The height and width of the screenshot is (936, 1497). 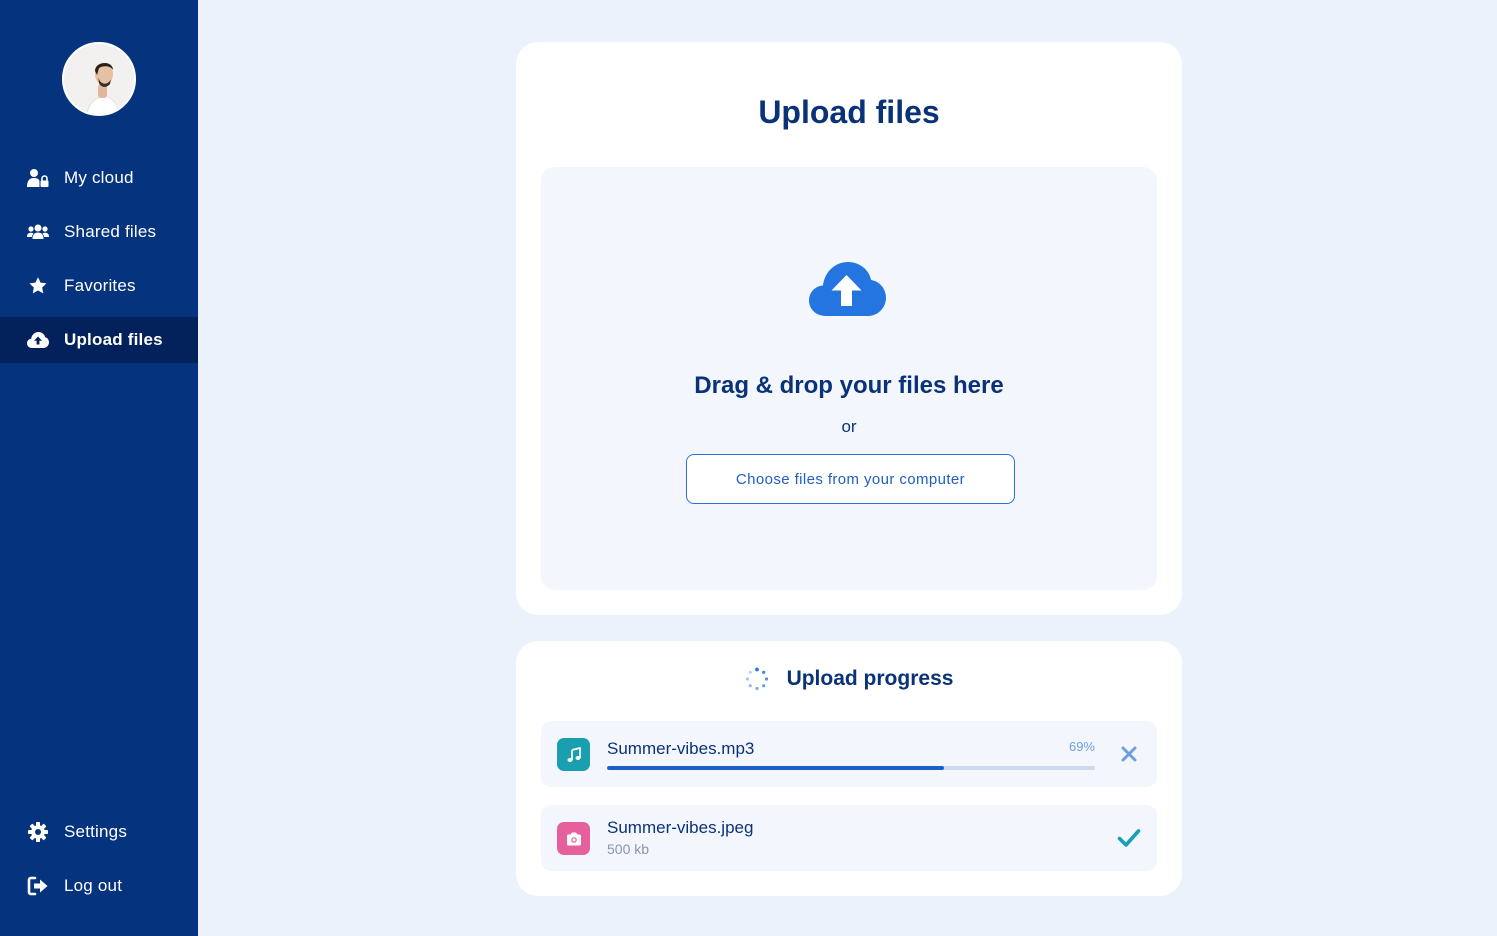 What do you see at coordinates (628, 849) in the screenshot?
I see `file-size: 500 kb` at bounding box center [628, 849].